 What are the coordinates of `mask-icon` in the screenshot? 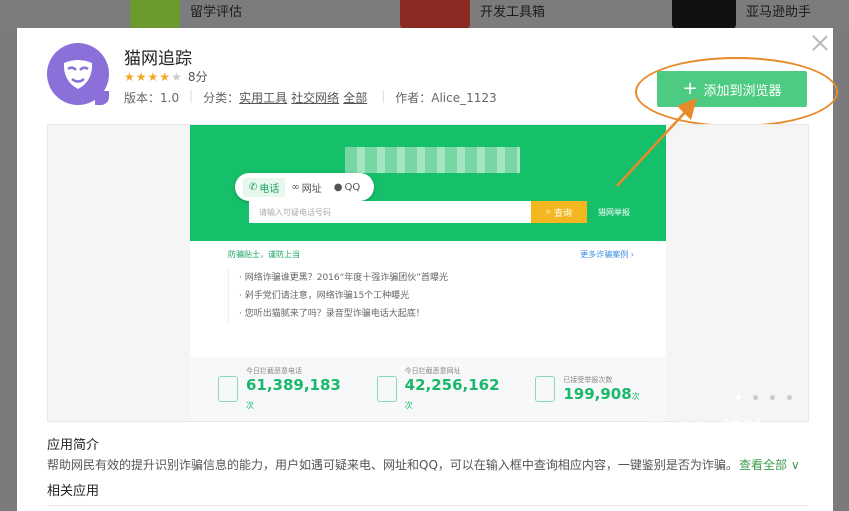 It's located at (78, 74).